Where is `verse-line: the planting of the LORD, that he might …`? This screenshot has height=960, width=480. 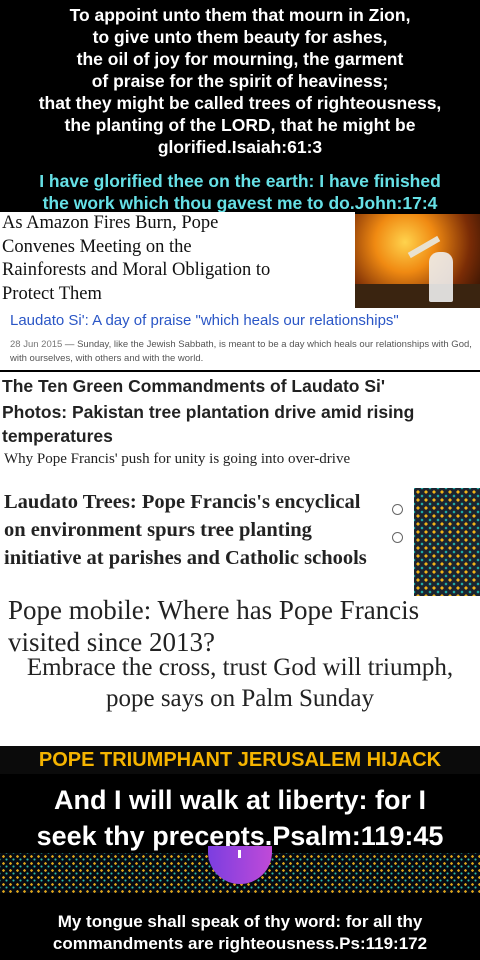 verse-line: the planting of the LORD, that he might … is located at coordinates (240, 125).